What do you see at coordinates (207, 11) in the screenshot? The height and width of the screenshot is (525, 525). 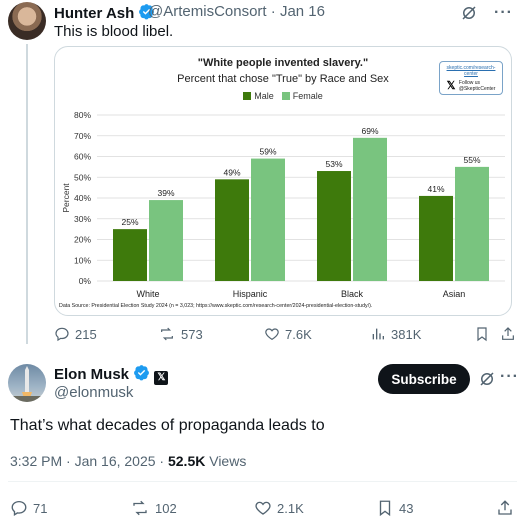 I see `quoted-handle: @ArtemisConsort` at bounding box center [207, 11].